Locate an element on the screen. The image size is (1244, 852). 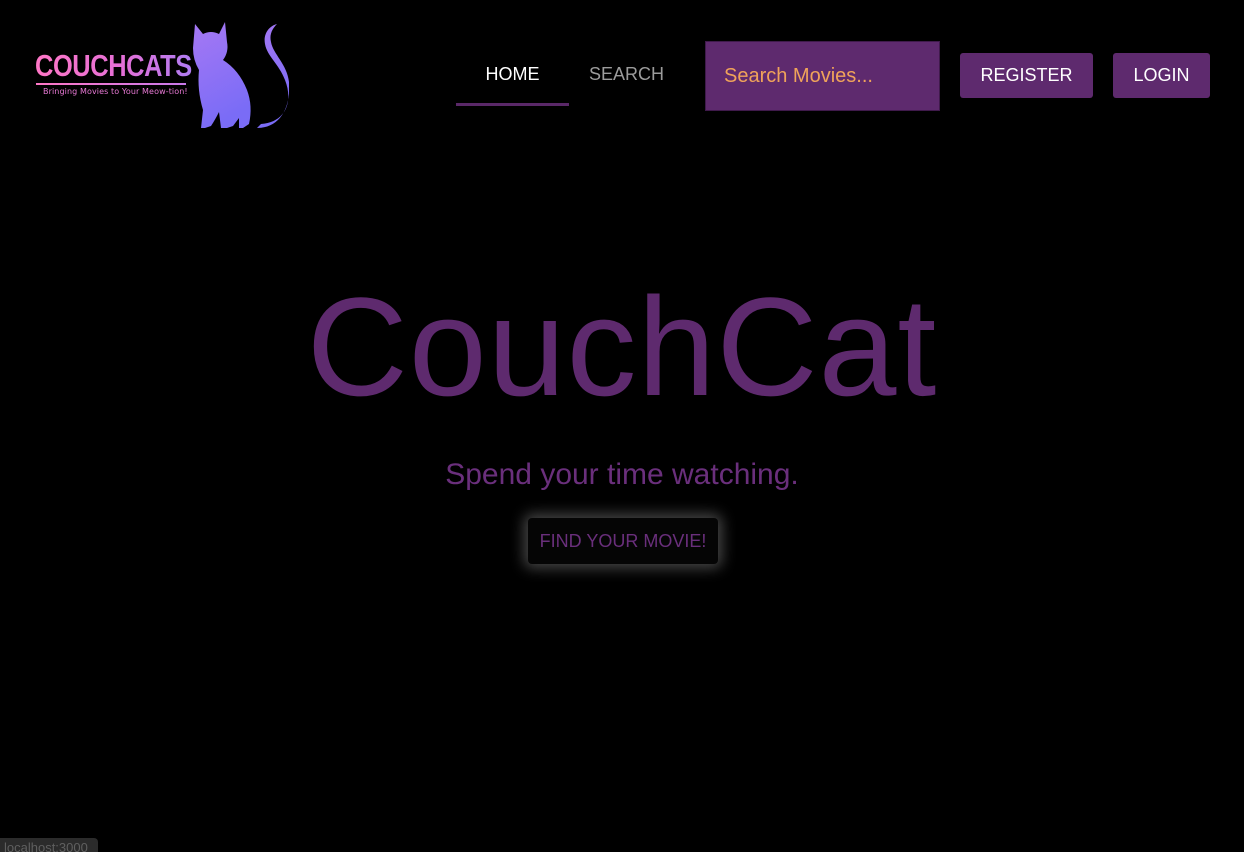
cat-silhouette-icon is located at coordinates (241, 75).